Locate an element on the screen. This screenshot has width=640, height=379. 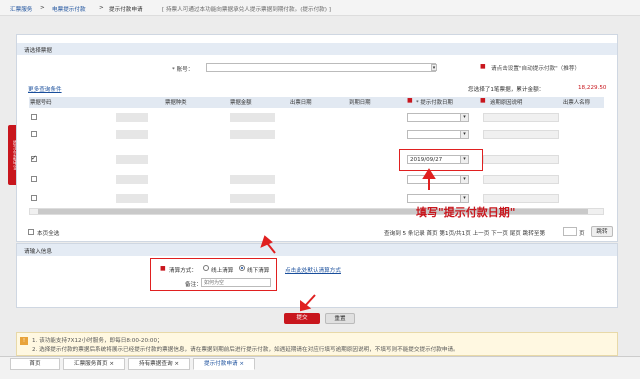
tab-item: 持有票据查询 × is located at coordinates (159, 364).